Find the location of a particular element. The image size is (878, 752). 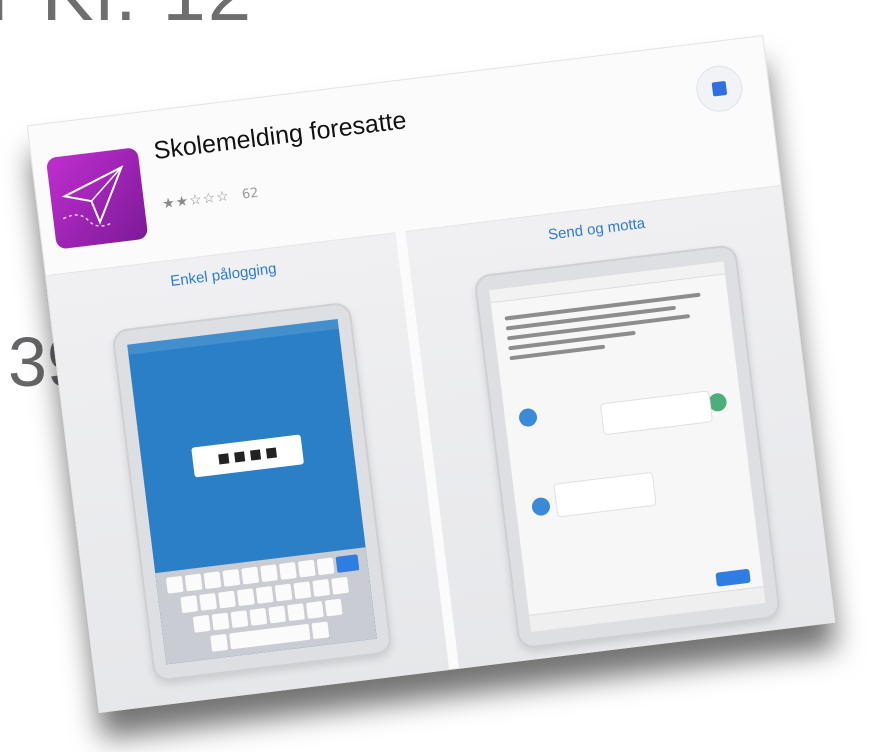

background-heading: r Kl. 12 is located at coordinates (126, 19).